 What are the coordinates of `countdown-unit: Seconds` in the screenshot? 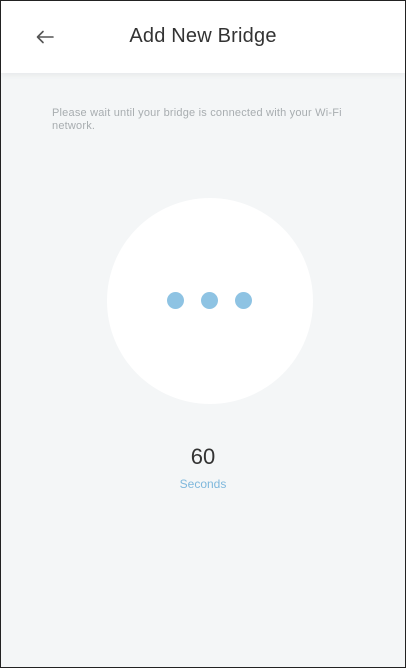 It's located at (203, 484).